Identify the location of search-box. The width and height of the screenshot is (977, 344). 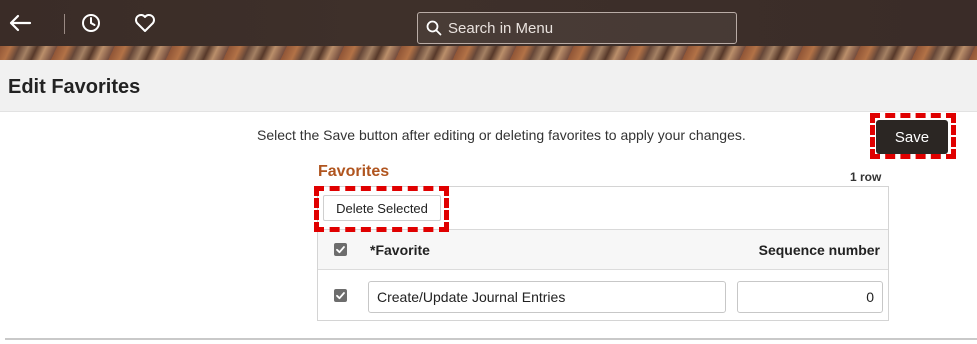
(577, 28).